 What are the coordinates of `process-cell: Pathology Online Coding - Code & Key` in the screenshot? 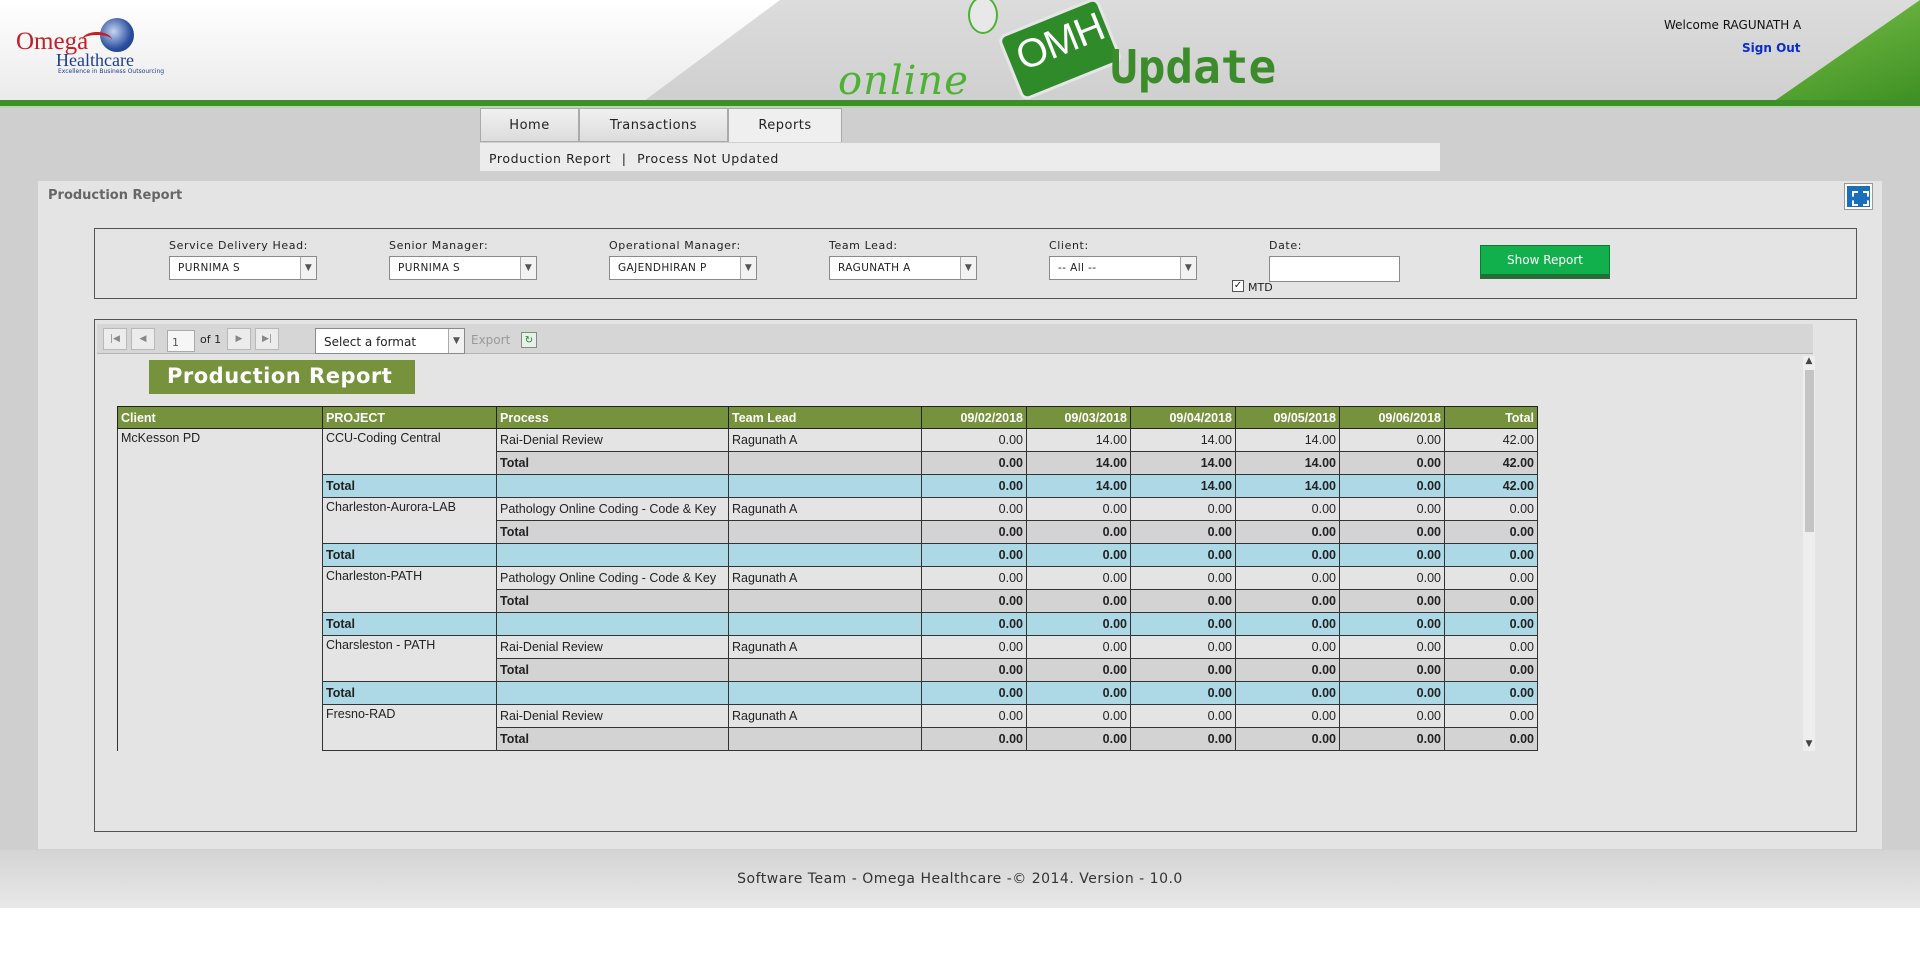 It's located at (612, 509).